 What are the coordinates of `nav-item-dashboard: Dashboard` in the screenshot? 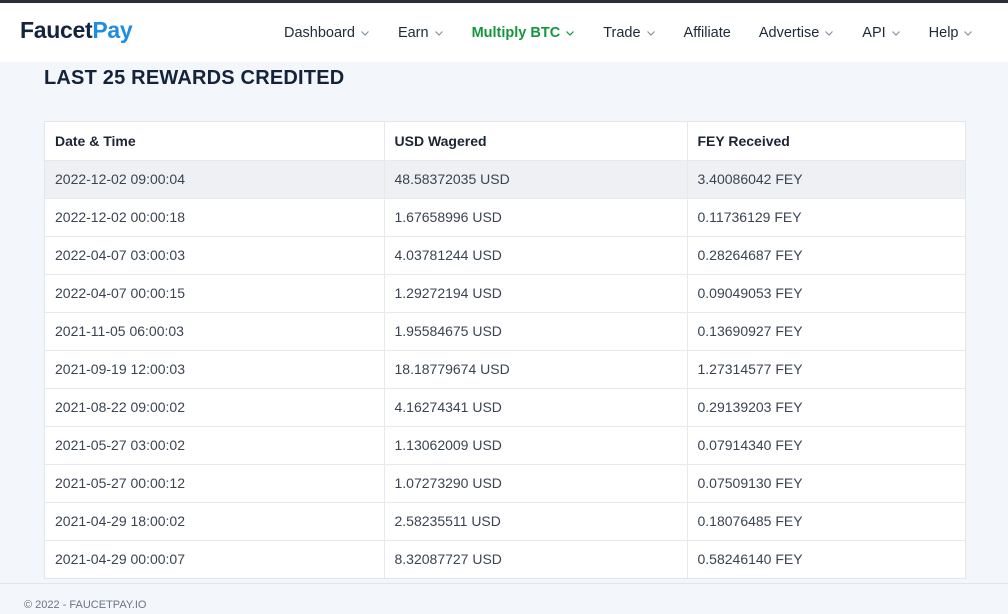 It's located at (327, 32).